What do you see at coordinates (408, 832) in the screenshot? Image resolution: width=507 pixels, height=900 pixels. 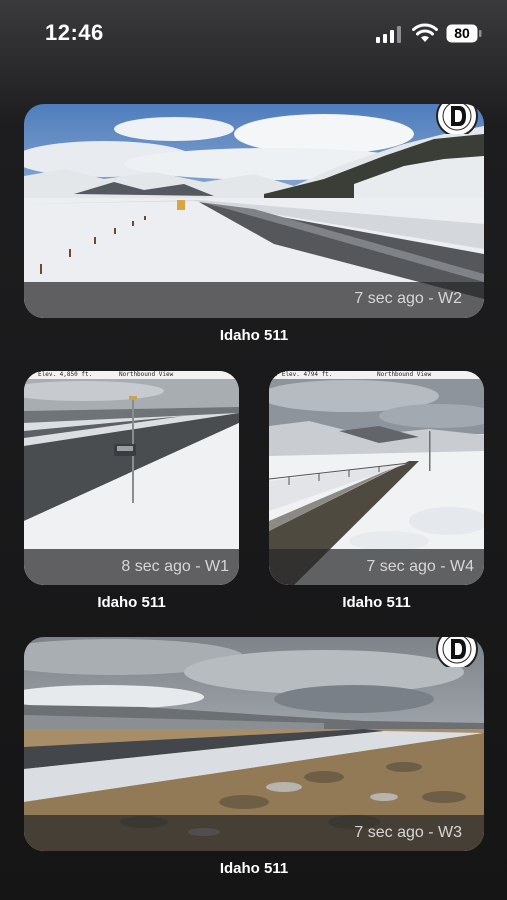 I see `camera-age-label: 7 sec ago - W3` at bounding box center [408, 832].